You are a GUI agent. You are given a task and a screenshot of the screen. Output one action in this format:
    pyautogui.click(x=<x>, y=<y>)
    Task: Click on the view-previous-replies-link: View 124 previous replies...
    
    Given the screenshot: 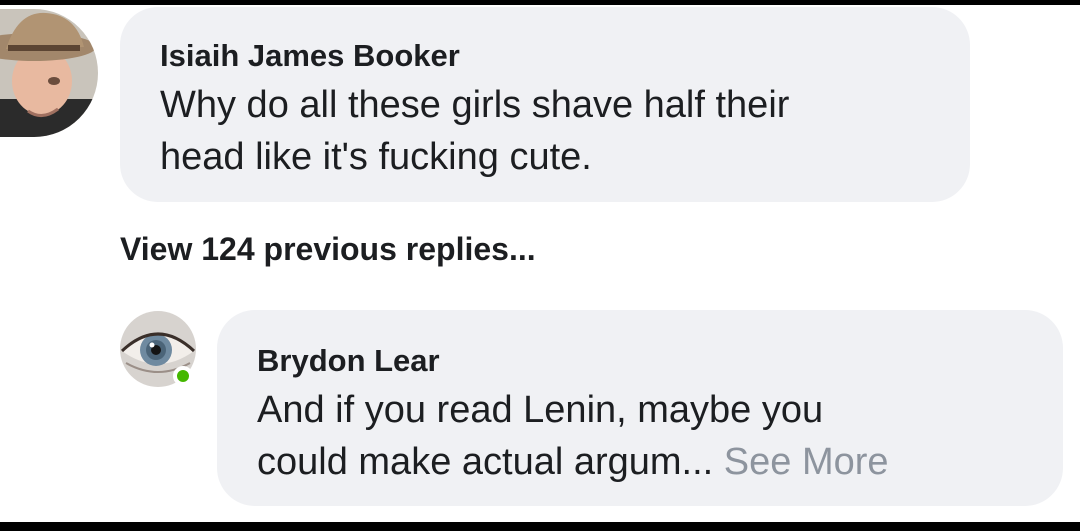 What is the action you would take?
    pyautogui.click(x=328, y=249)
    